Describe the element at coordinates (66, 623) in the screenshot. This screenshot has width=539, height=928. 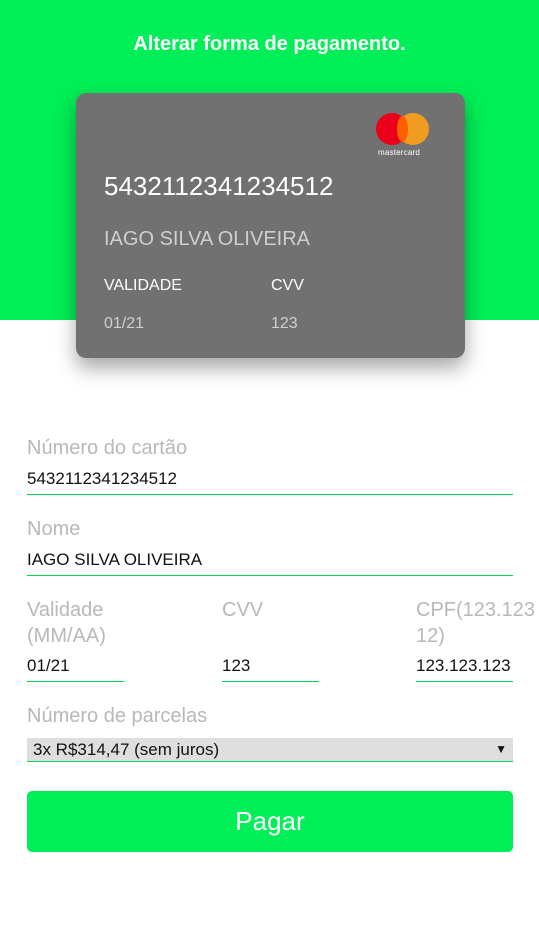
I see `validity-label: Validade (MM/AA)` at that location.